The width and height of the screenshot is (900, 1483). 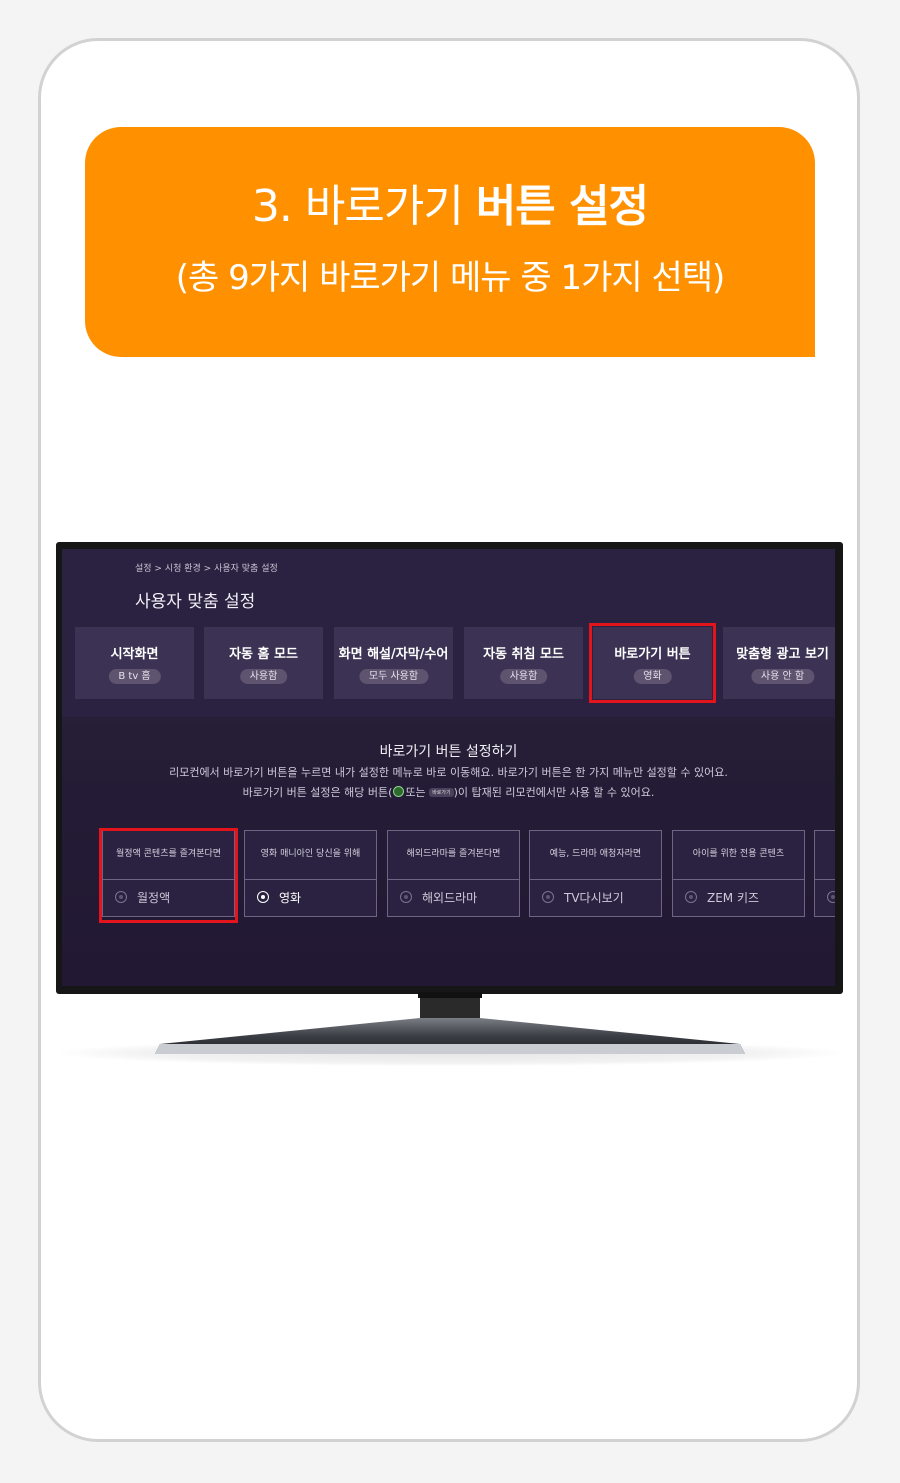 What do you see at coordinates (824, 873) in the screenshot?
I see `option-partial-next` at bounding box center [824, 873].